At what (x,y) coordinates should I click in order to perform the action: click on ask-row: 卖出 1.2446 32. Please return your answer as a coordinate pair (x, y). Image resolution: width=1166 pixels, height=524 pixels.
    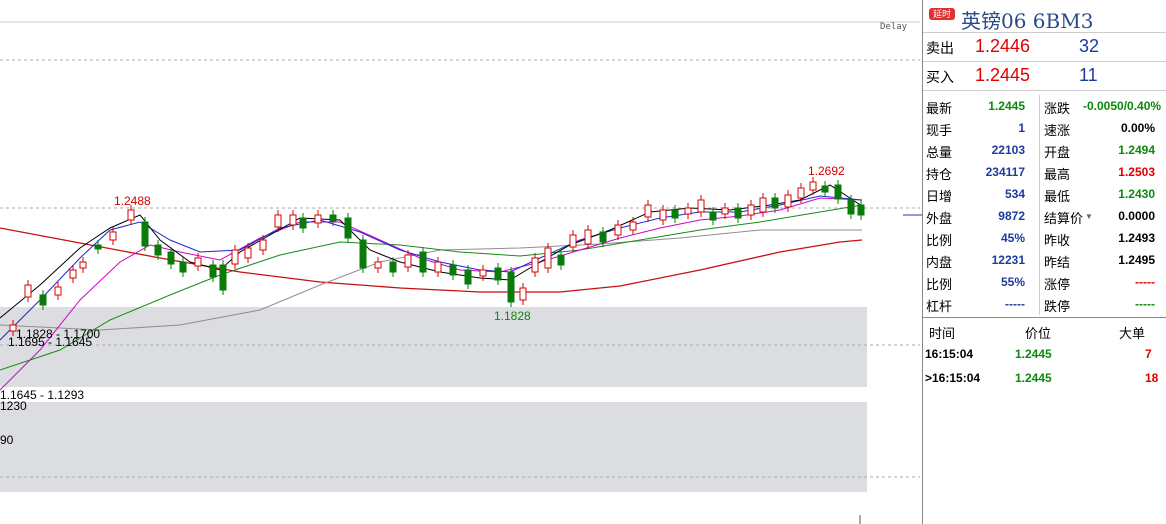
    Looking at the image, I should click on (1044, 47).